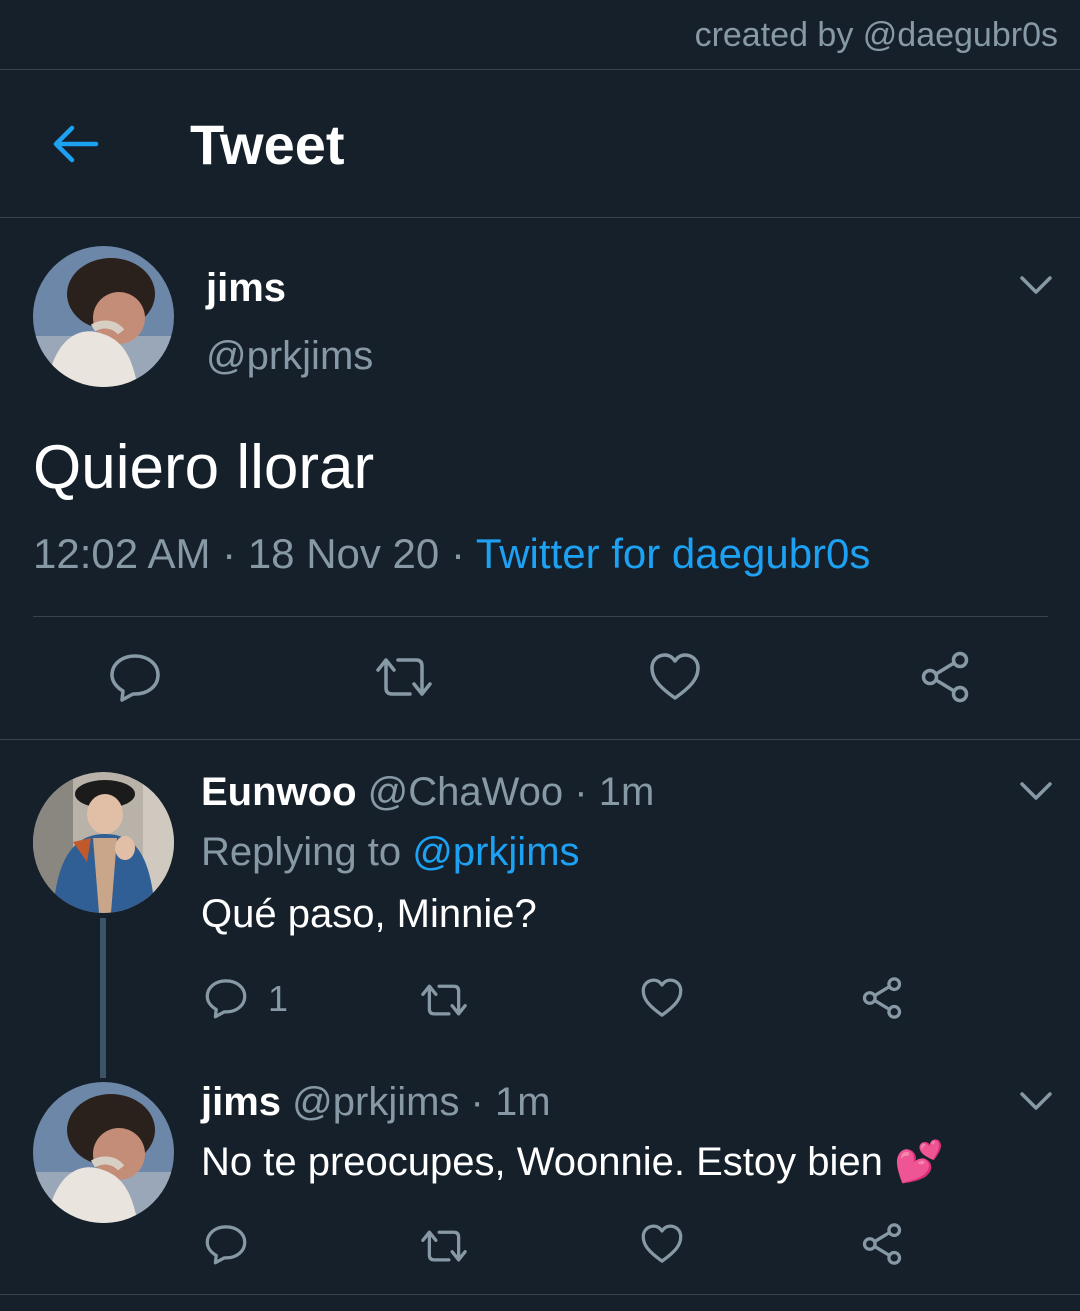  What do you see at coordinates (876, 35) in the screenshot?
I see `watermark: created by @daegubr0s` at bounding box center [876, 35].